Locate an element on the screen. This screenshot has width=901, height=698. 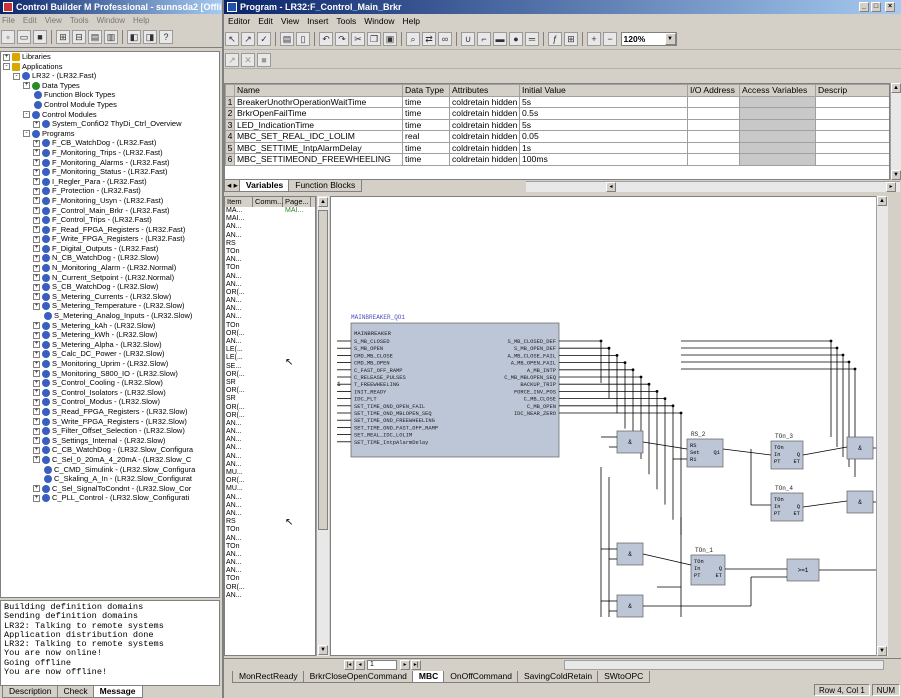
wire-icon: ⌐ is located at coordinates (484, 39).